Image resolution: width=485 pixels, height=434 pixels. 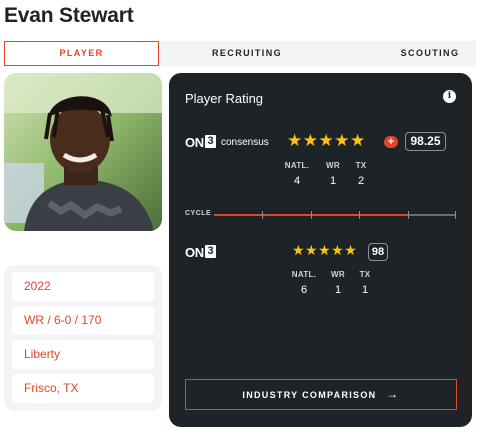 What do you see at coordinates (200, 252) in the screenshot?
I see `on3-rating-logo: ON 3` at bounding box center [200, 252].